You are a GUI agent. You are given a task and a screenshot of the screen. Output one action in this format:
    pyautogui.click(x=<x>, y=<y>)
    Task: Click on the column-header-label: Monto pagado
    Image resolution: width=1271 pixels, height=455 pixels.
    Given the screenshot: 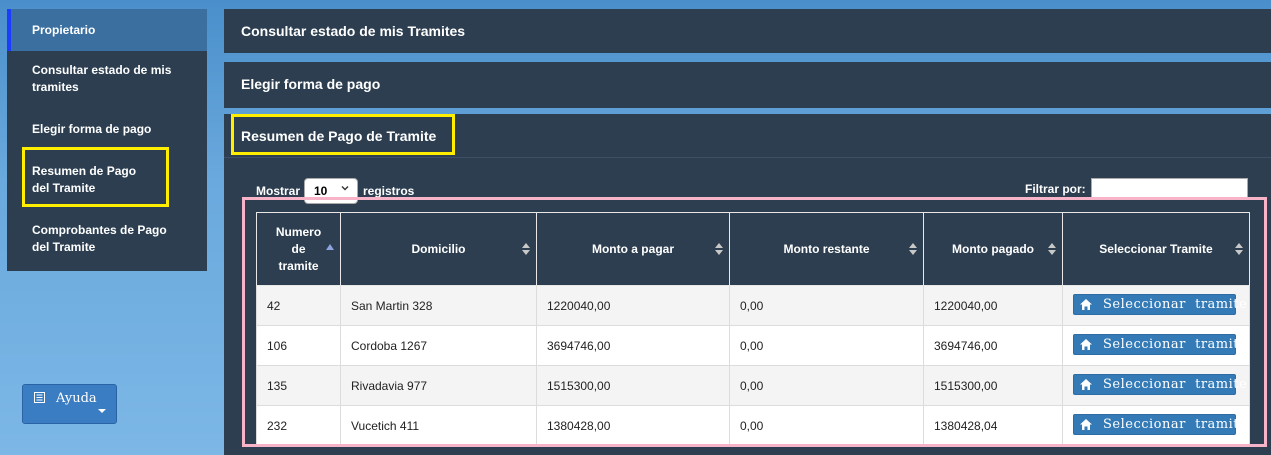 What is the action you would take?
    pyautogui.click(x=993, y=248)
    